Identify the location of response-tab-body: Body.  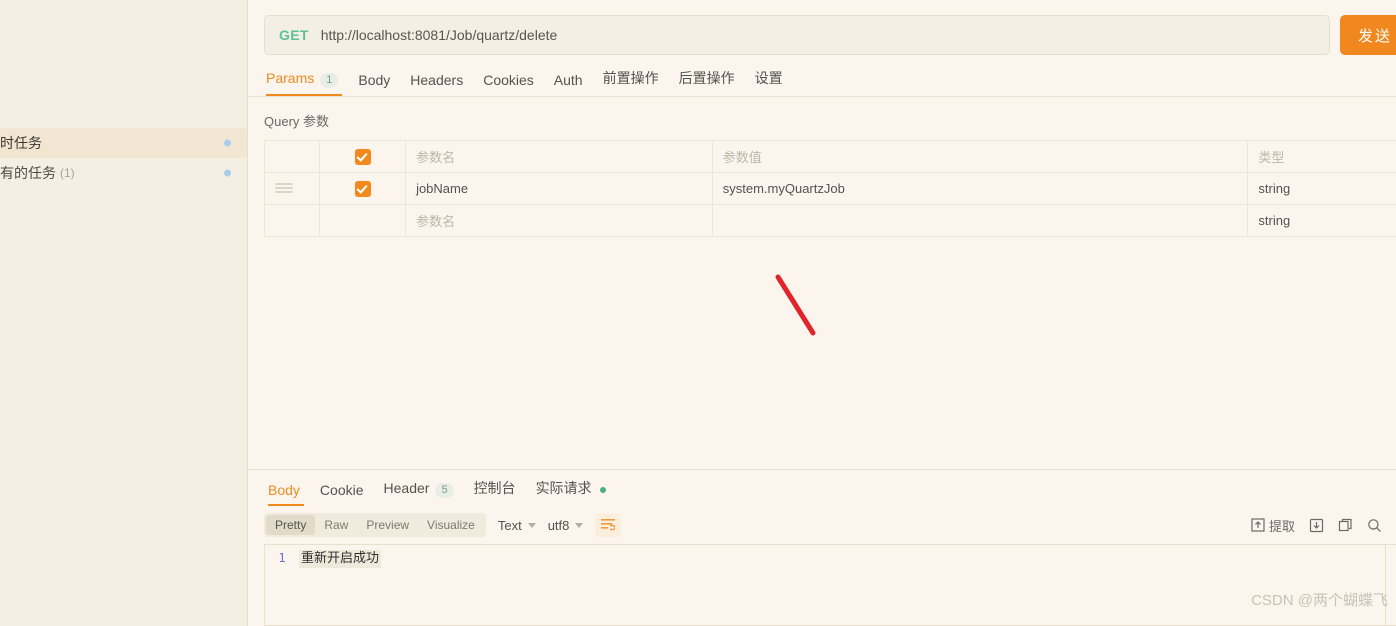
(287, 494).